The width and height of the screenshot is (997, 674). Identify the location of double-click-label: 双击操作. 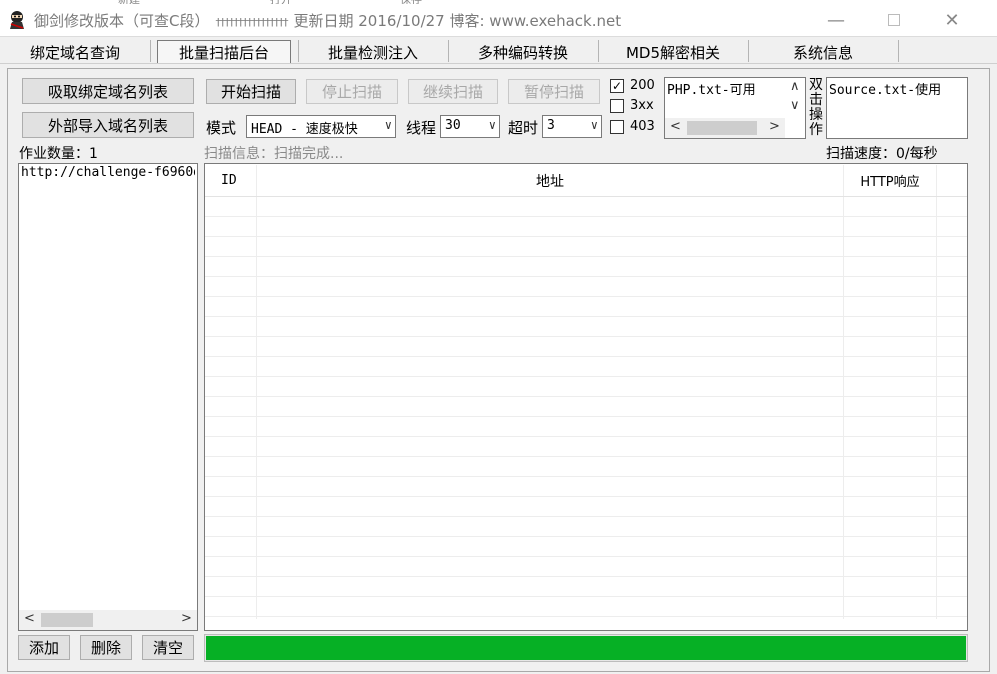
(816, 107).